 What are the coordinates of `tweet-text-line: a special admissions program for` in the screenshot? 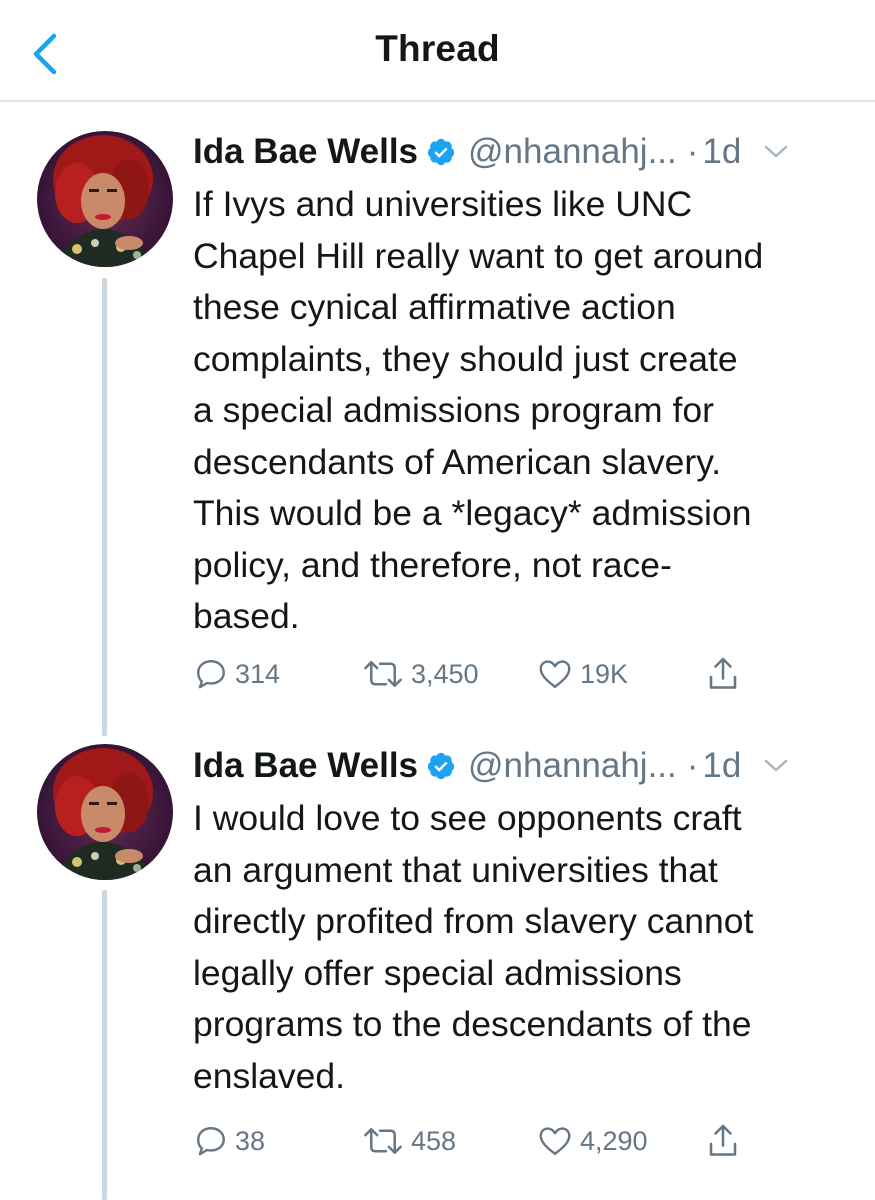 It's located at (453, 410).